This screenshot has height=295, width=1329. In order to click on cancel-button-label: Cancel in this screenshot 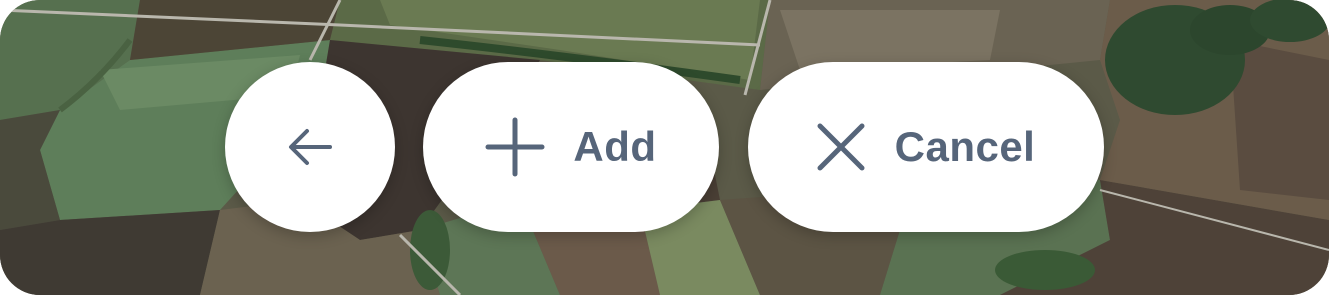, I will do `click(965, 146)`.